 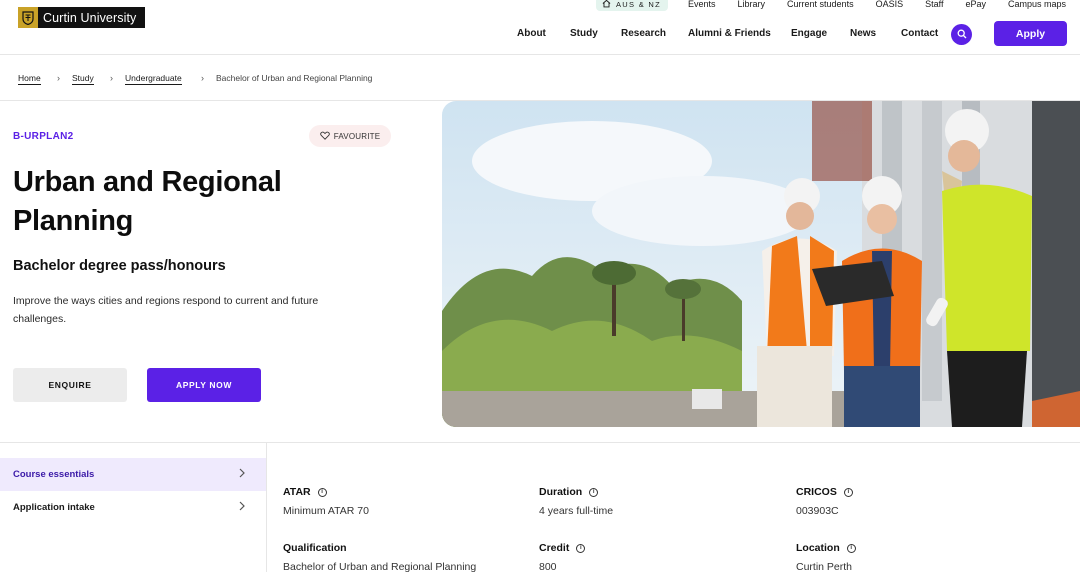 I want to click on util-link-library: Library, so click(x=752, y=4).